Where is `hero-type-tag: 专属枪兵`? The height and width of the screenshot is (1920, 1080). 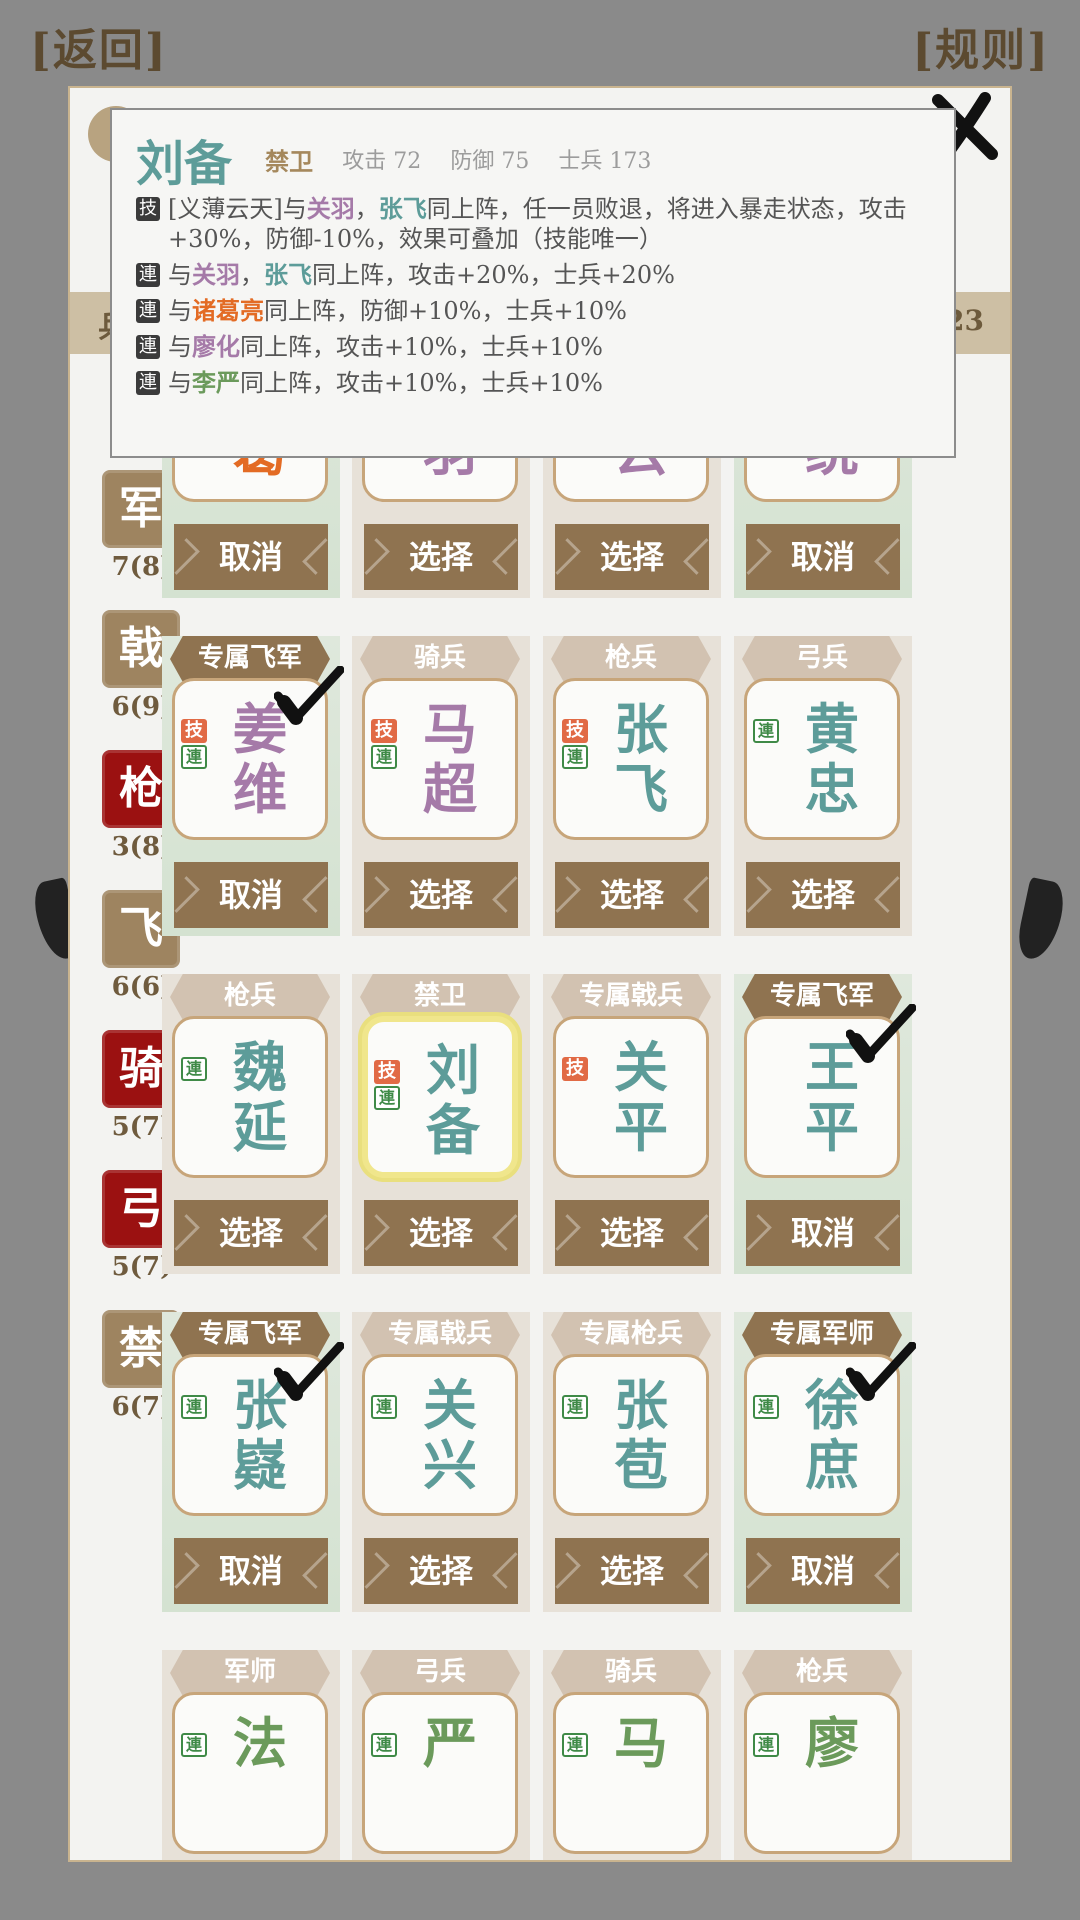
hero-type-tag: 专属枪兵 is located at coordinates (631, 1335).